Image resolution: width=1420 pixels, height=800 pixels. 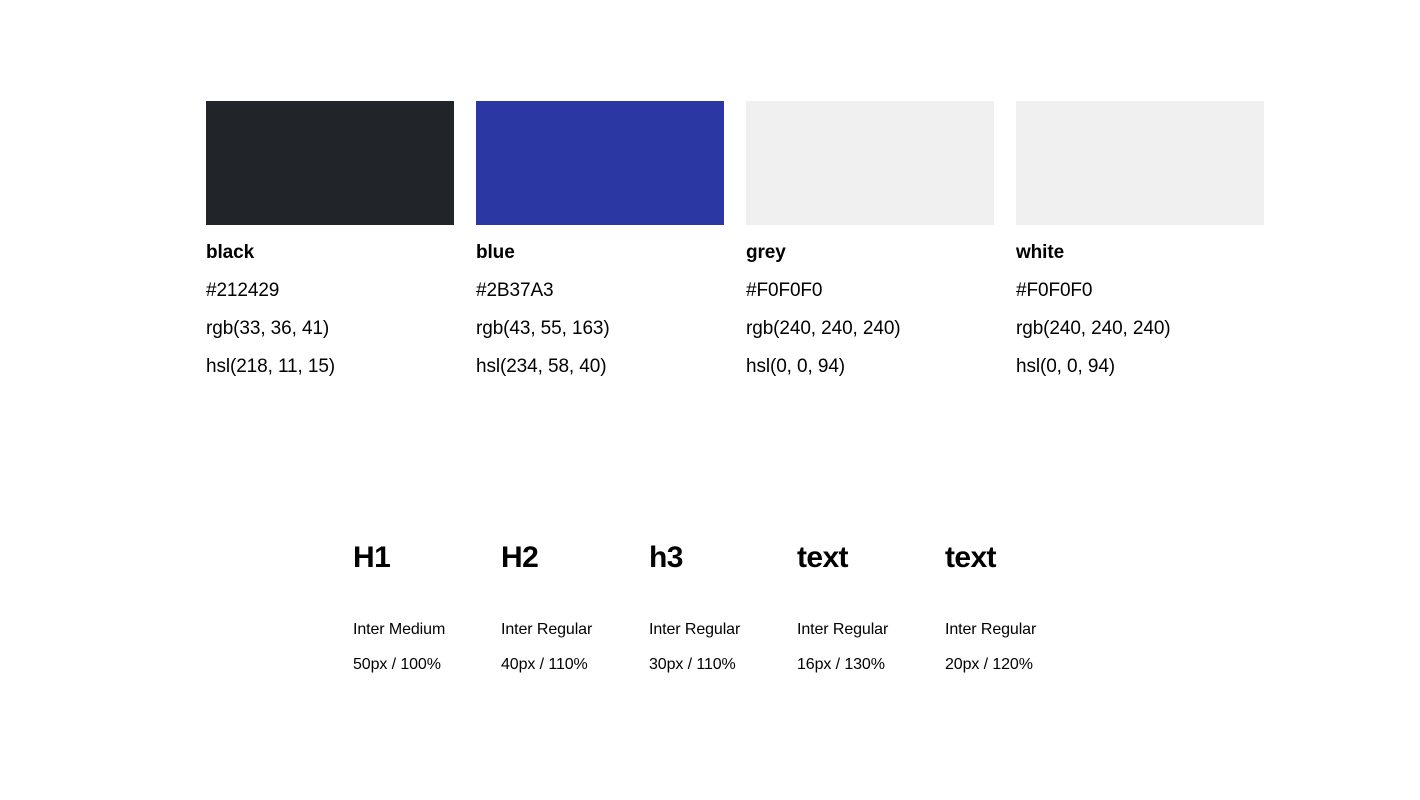 I want to click on type-family-text-16: Inter Regular, so click(x=843, y=629).